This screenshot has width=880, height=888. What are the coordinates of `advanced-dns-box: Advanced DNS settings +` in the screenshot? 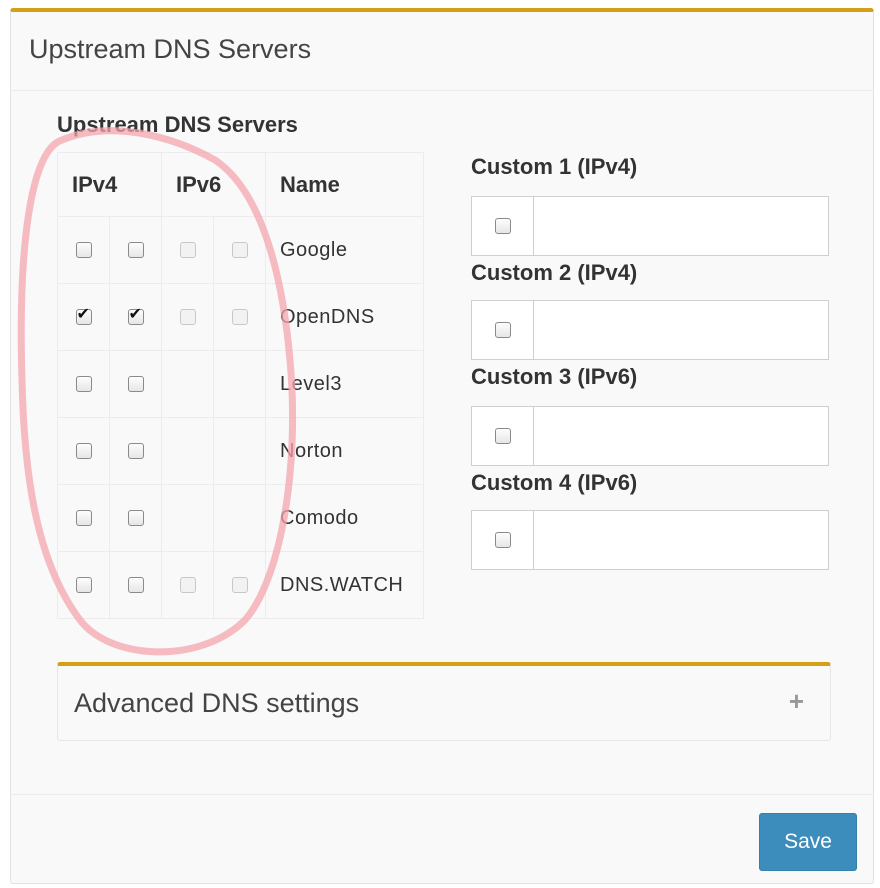 It's located at (444, 701).